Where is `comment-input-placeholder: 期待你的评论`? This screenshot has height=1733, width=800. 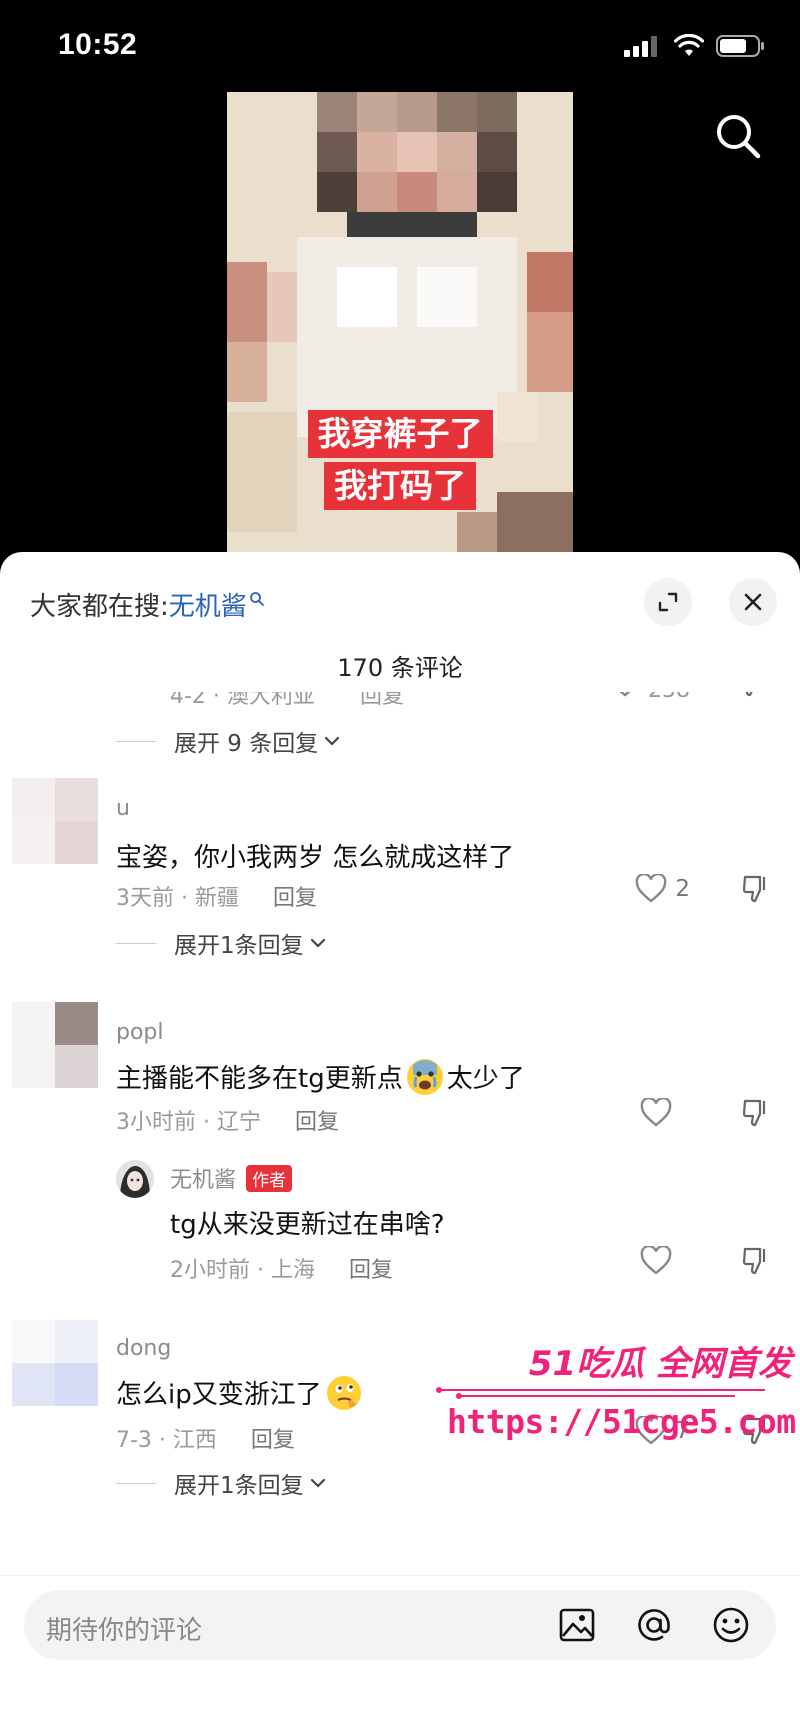 comment-input-placeholder: 期待你的评论 is located at coordinates (124, 1631).